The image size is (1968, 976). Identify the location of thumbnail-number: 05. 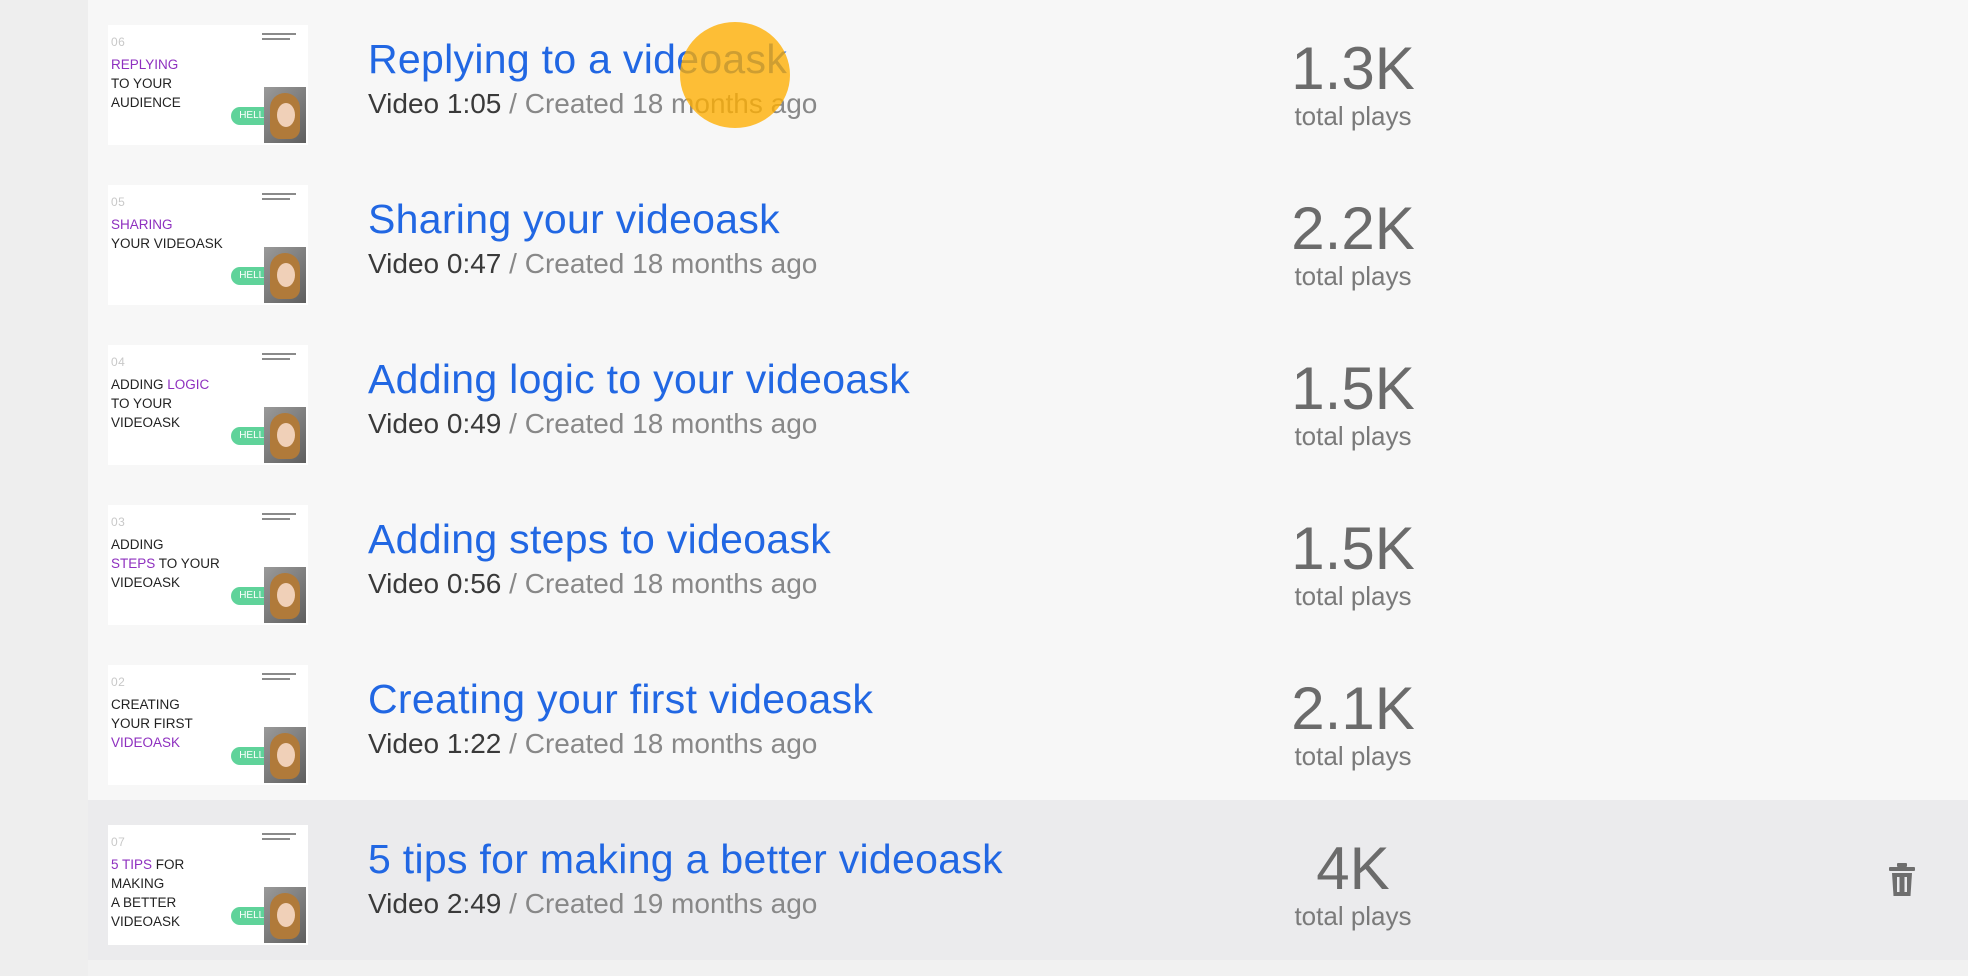
(118, 202).